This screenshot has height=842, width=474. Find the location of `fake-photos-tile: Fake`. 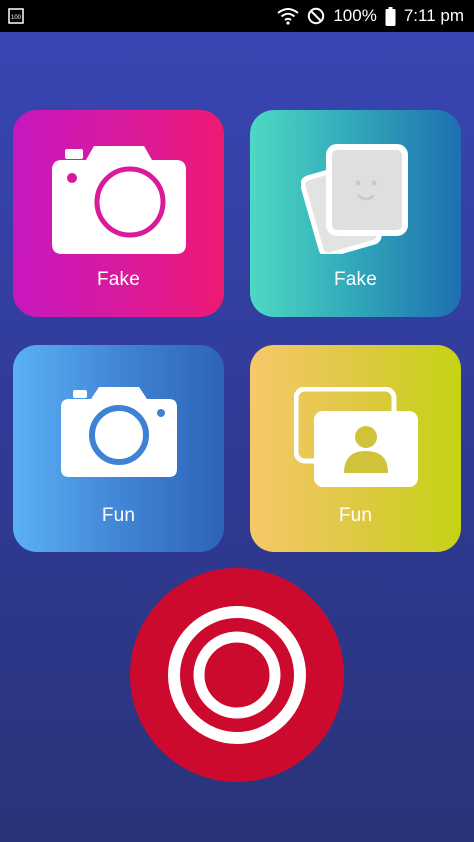

fake-photos-tile: Fake is located at coordinates (355, 213).